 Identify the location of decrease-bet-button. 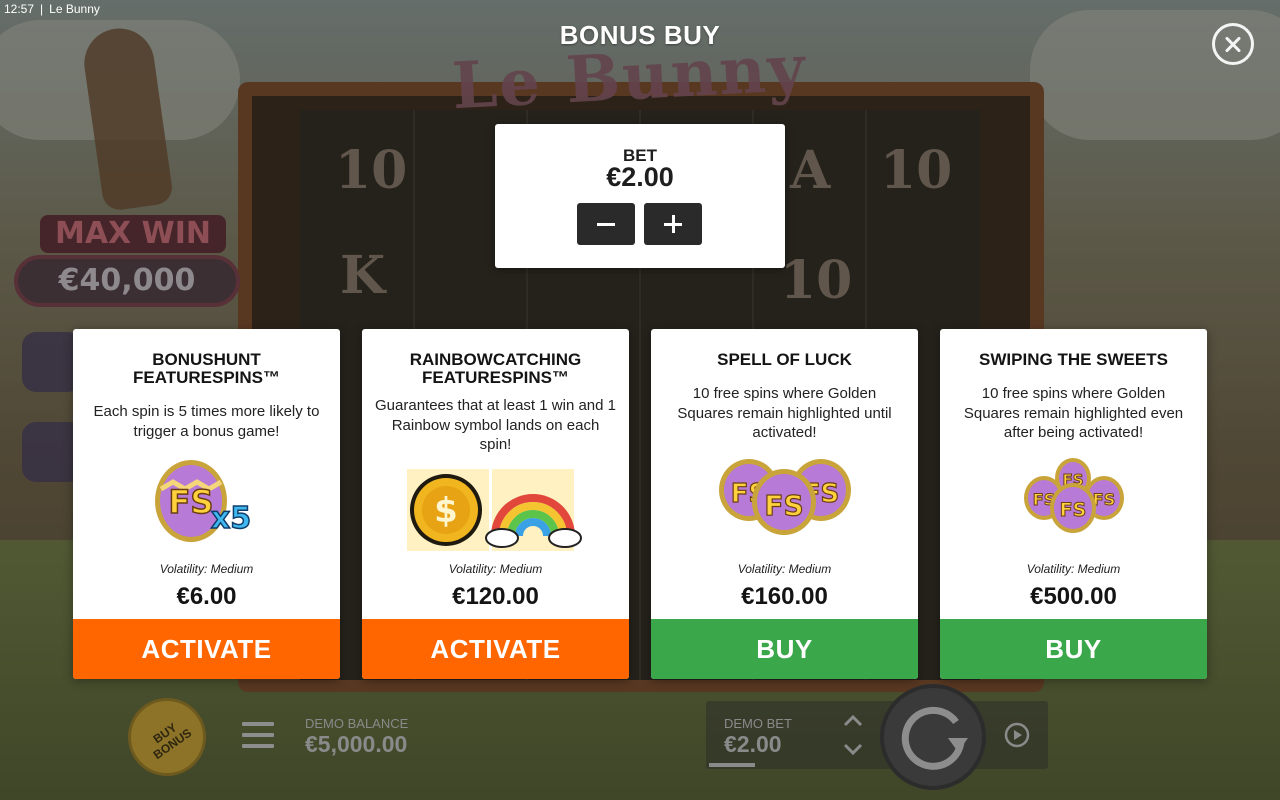
(606, 224).